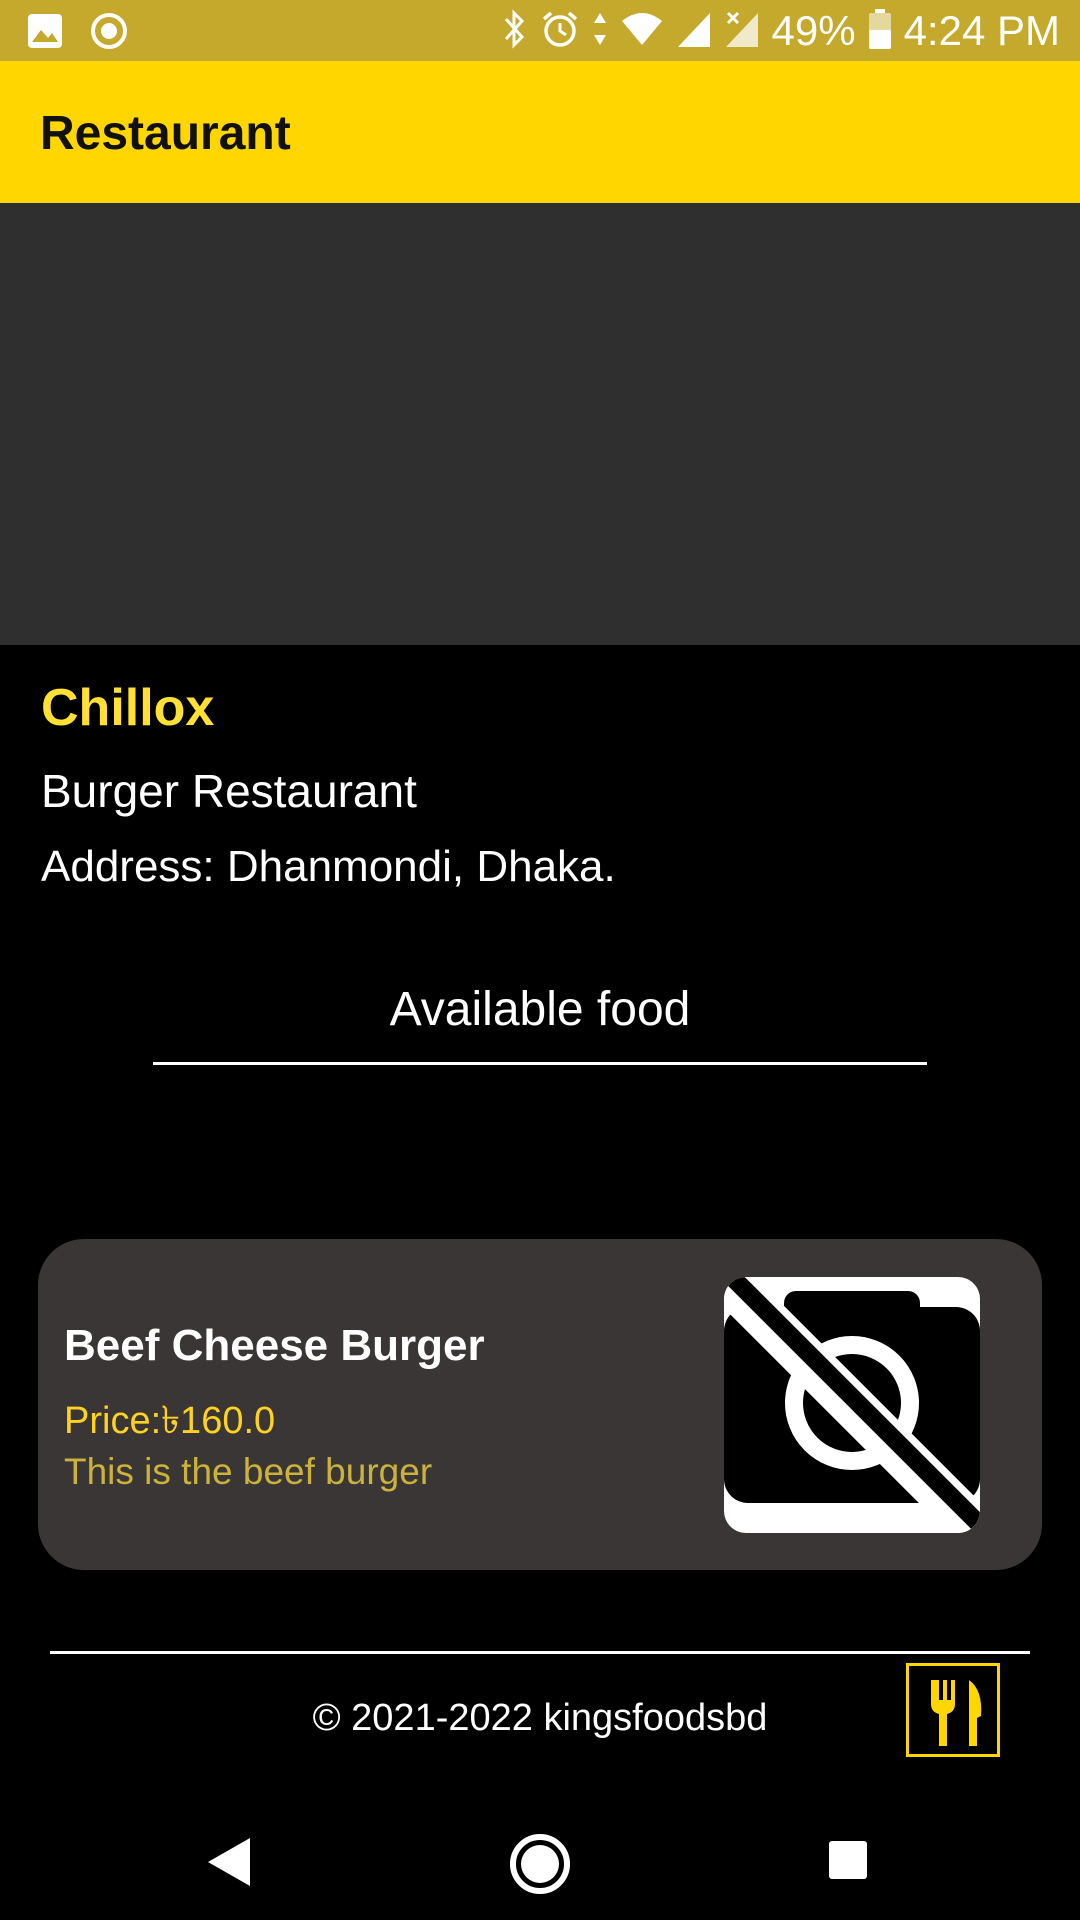 This screenshot has width=1080, height=1920. What do you see at coordinates (540, 1063) in the screenshot?
I see `section-divider` at bounding box center [540, 1063].